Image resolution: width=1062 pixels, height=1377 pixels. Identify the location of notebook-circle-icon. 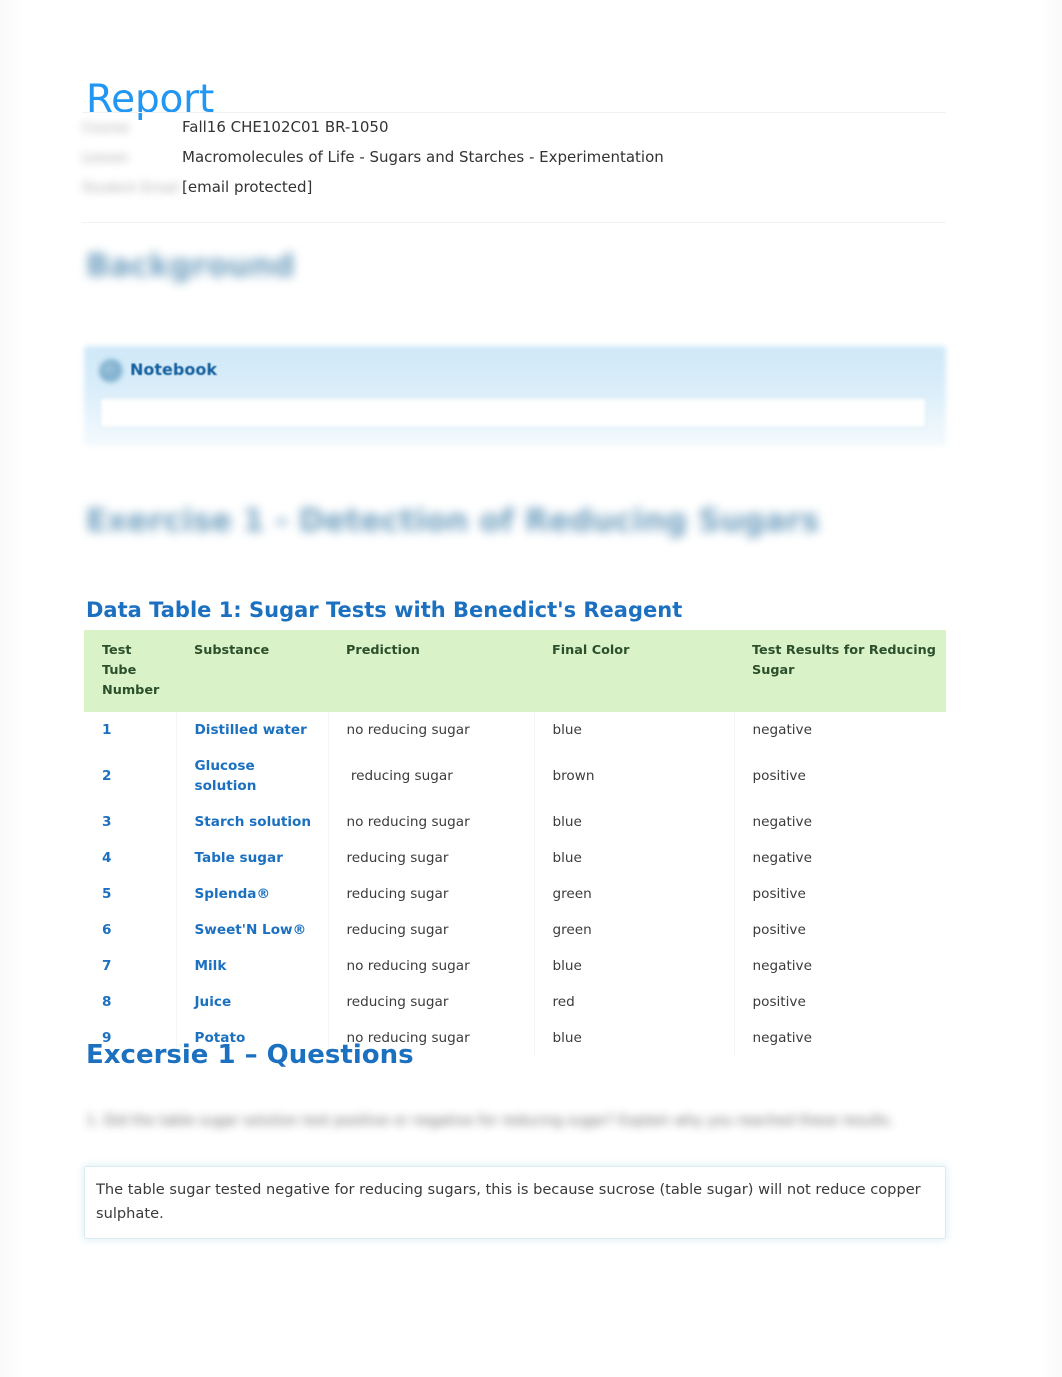
(111, 371).